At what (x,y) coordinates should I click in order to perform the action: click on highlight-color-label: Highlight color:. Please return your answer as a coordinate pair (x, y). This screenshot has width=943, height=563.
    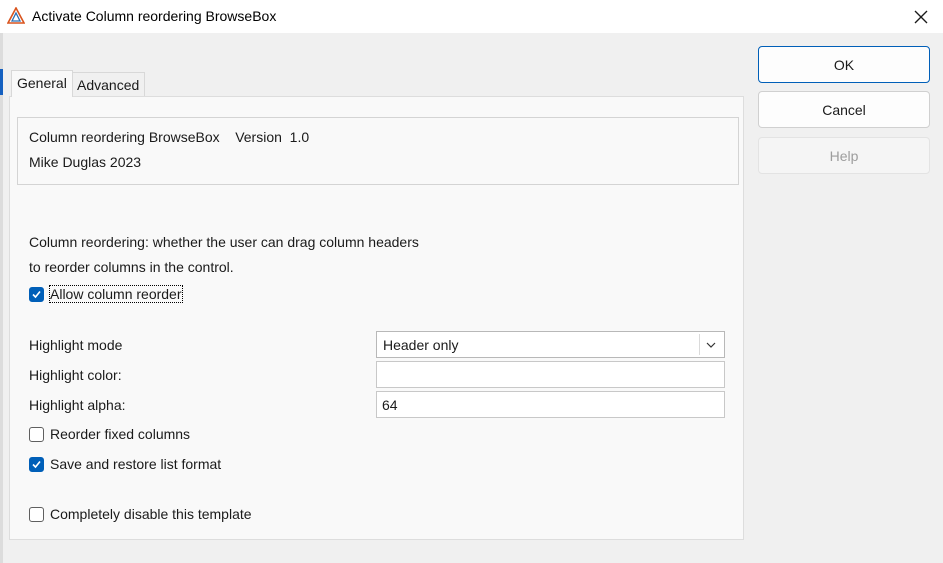
    Looking at the image, I should click on (75, 375).